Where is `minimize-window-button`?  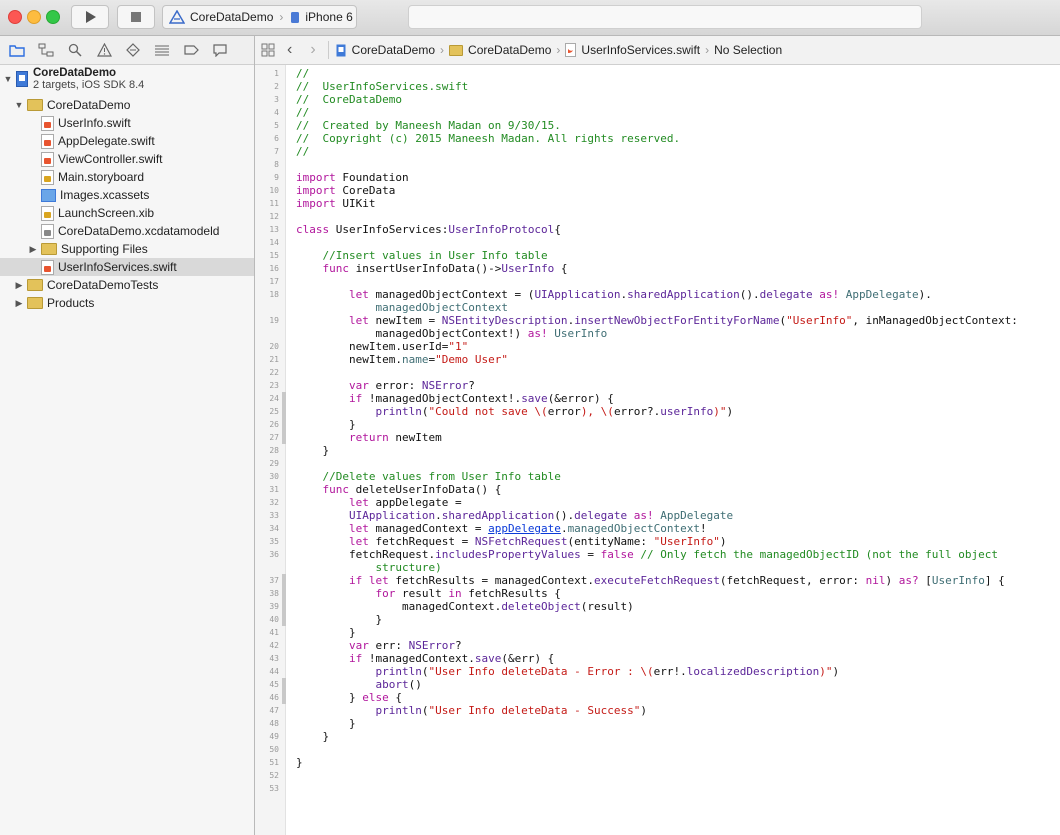 minimize-window-button is located at coordinates (34, 17).